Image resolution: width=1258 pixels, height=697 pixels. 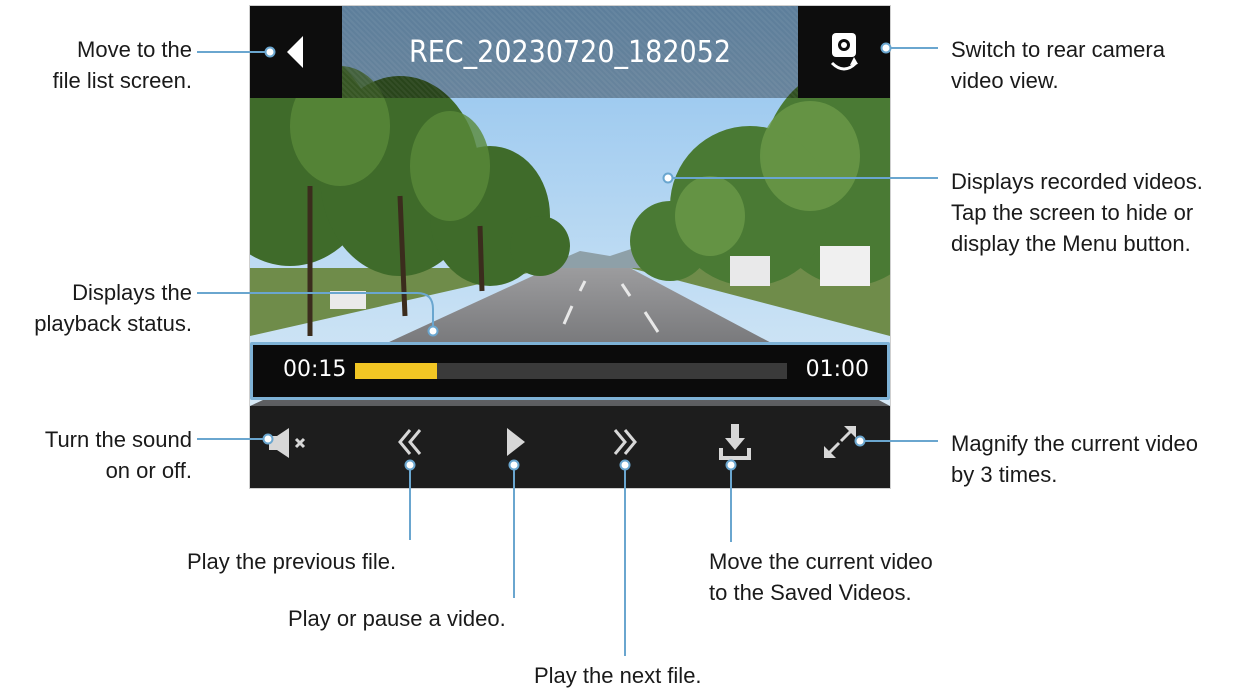 I want to click on callout-play-pause: Play or pause a video., so click(x=397, y=618).